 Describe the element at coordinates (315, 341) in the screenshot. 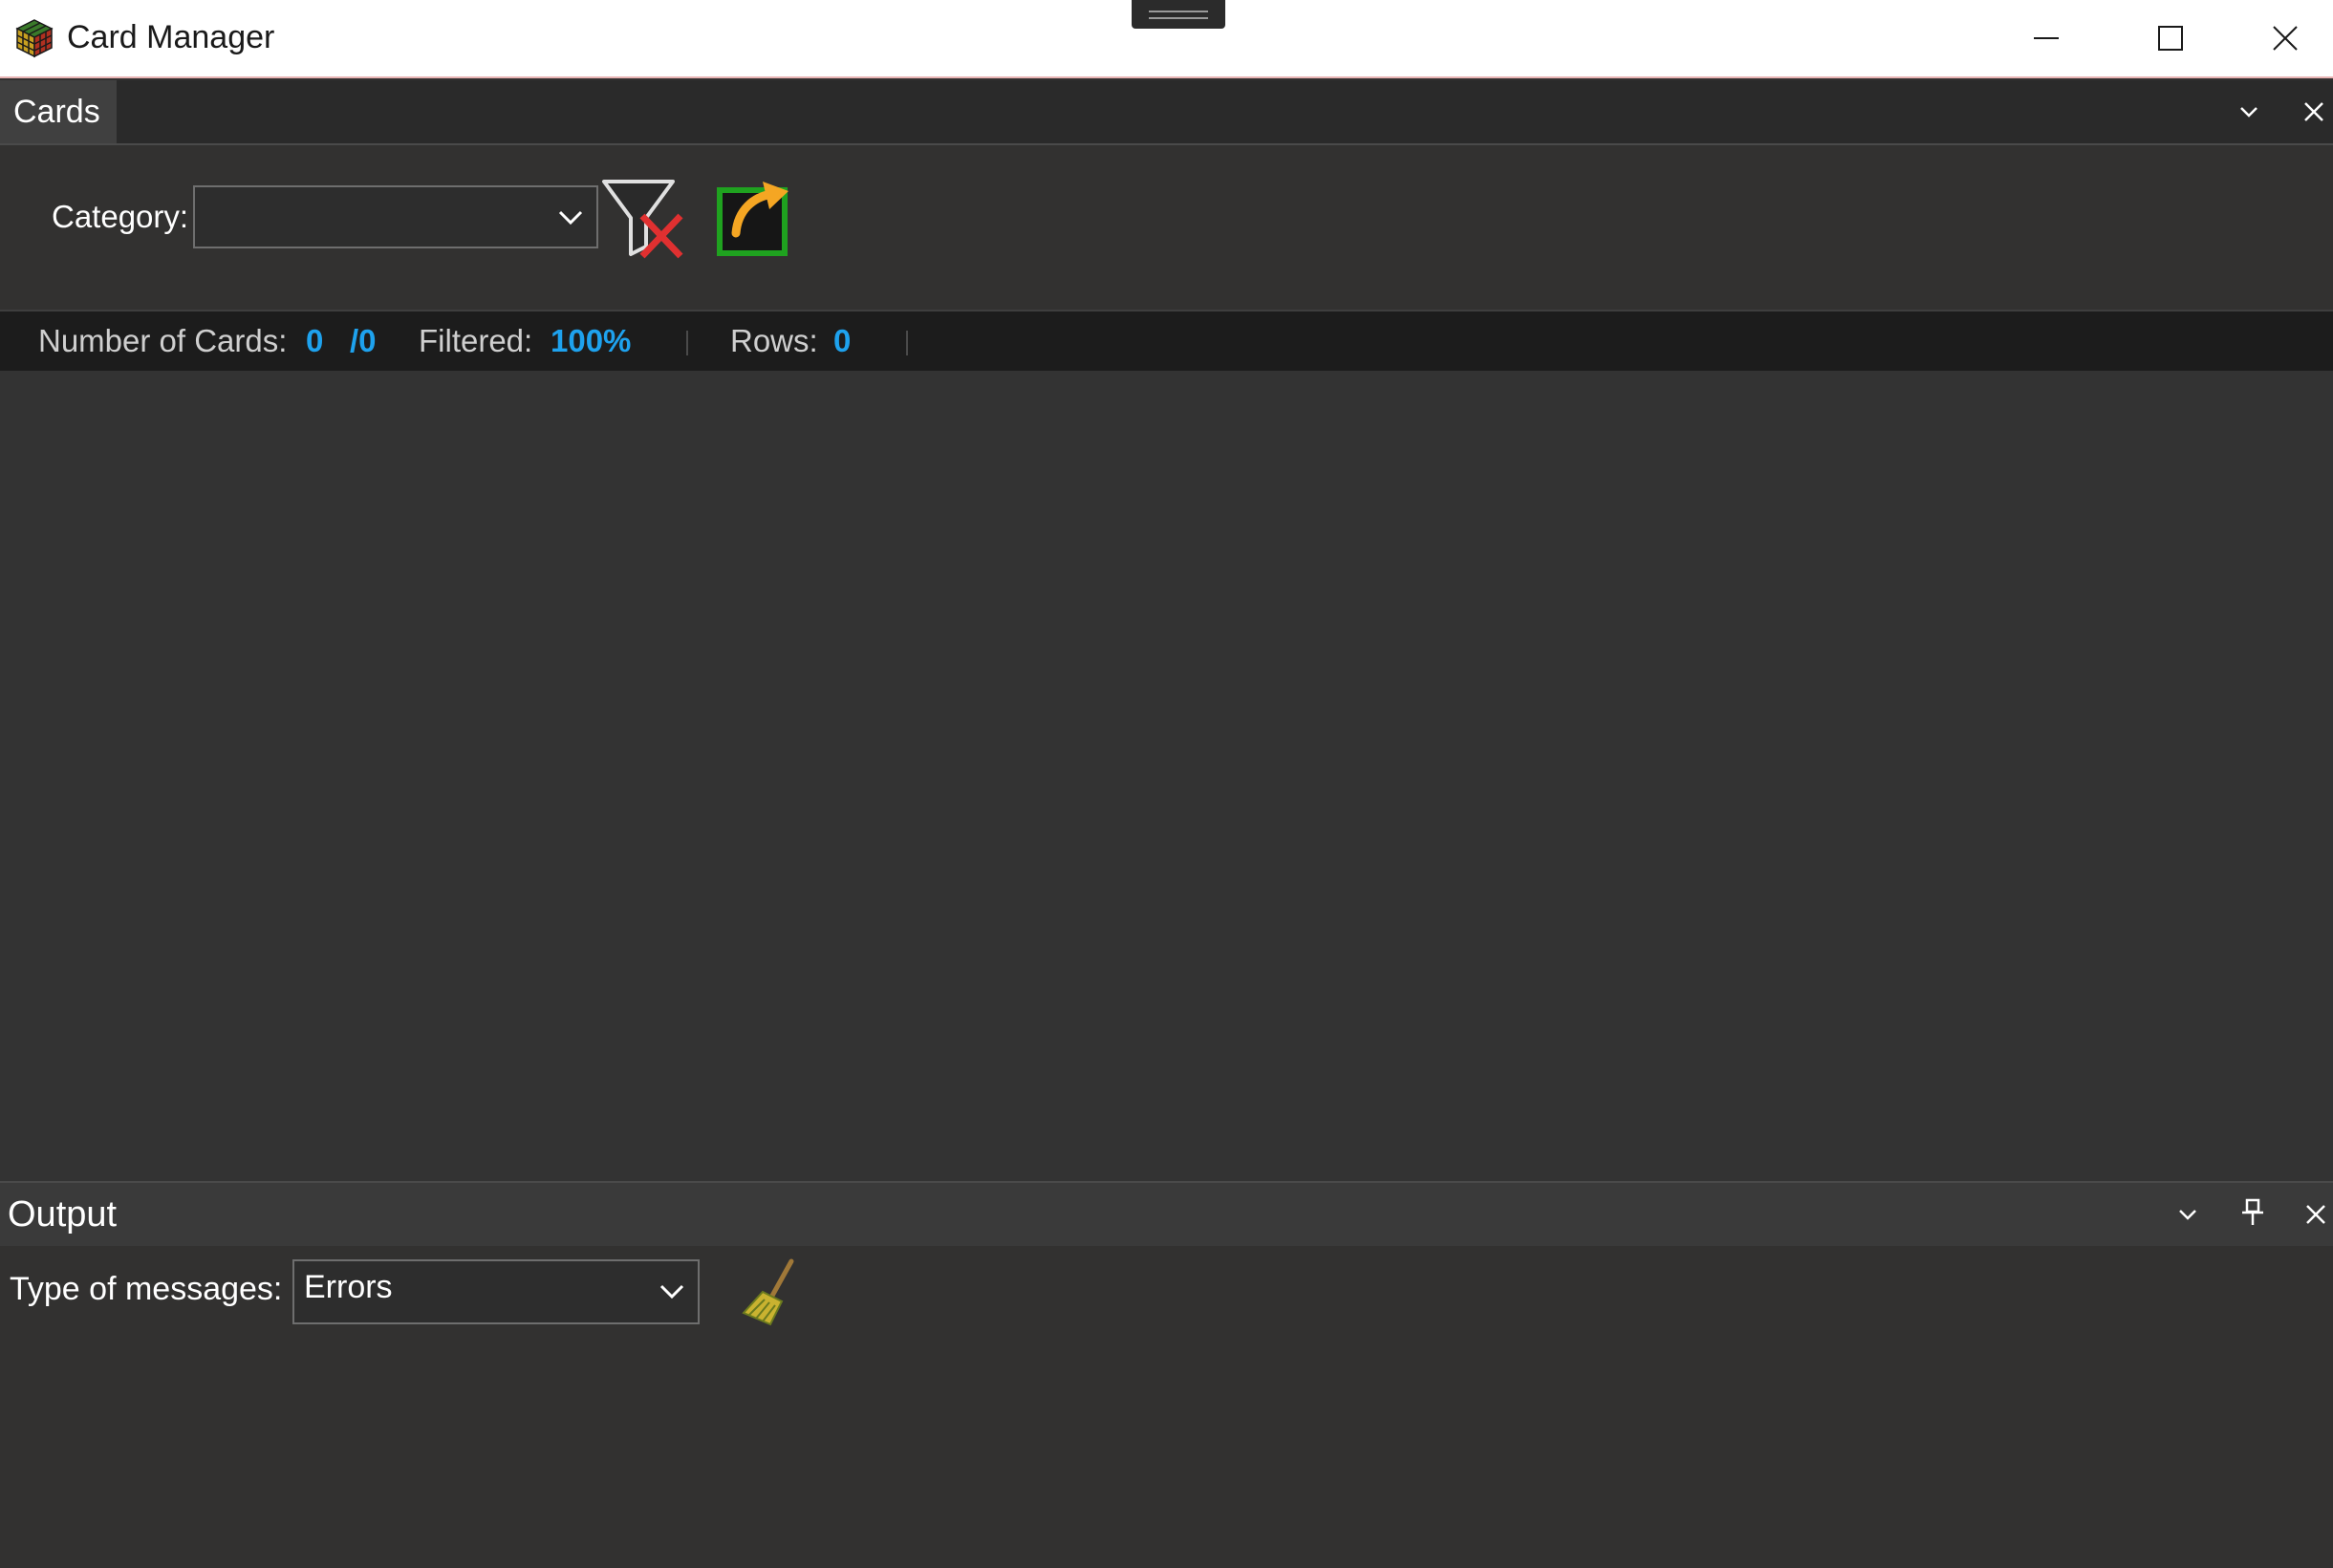

I see `cards-count-value: 0` at that location.